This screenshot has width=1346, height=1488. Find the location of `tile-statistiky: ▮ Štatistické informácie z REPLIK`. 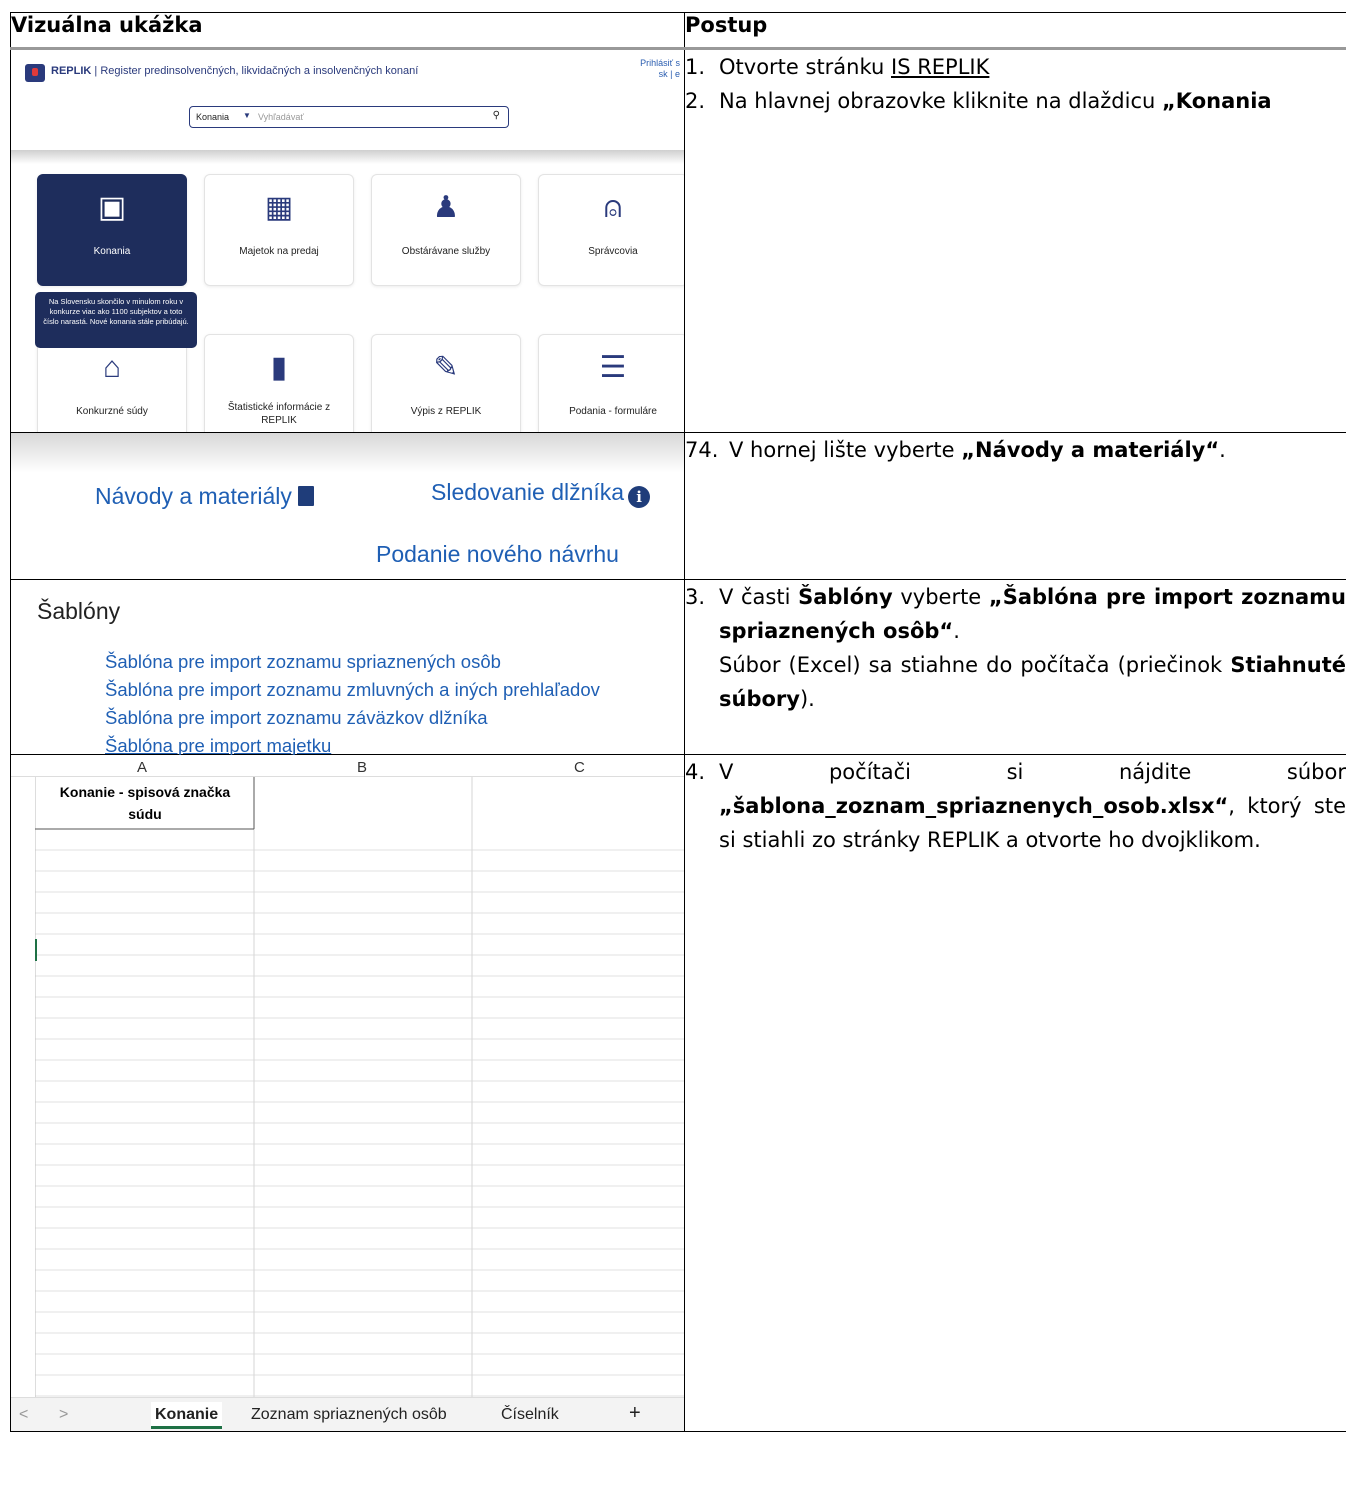

tile-statistiky: ▮ Štatistické informácie z REPLIK is located at coordinates (279, 383).